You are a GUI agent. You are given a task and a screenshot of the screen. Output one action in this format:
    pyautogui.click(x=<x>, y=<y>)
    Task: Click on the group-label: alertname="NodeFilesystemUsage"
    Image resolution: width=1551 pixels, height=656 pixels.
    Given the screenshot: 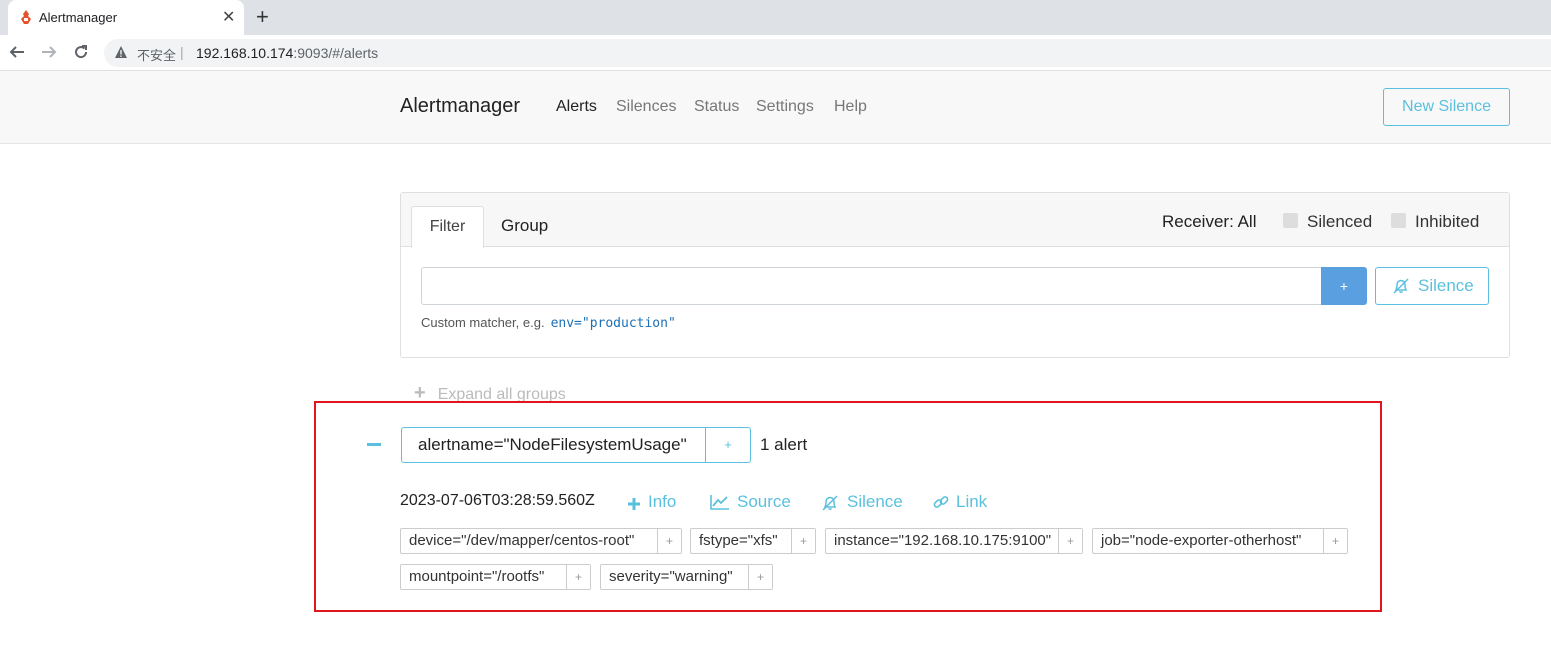 What is the action you would take?
    pyautogui.click(x=553, y=445)
    